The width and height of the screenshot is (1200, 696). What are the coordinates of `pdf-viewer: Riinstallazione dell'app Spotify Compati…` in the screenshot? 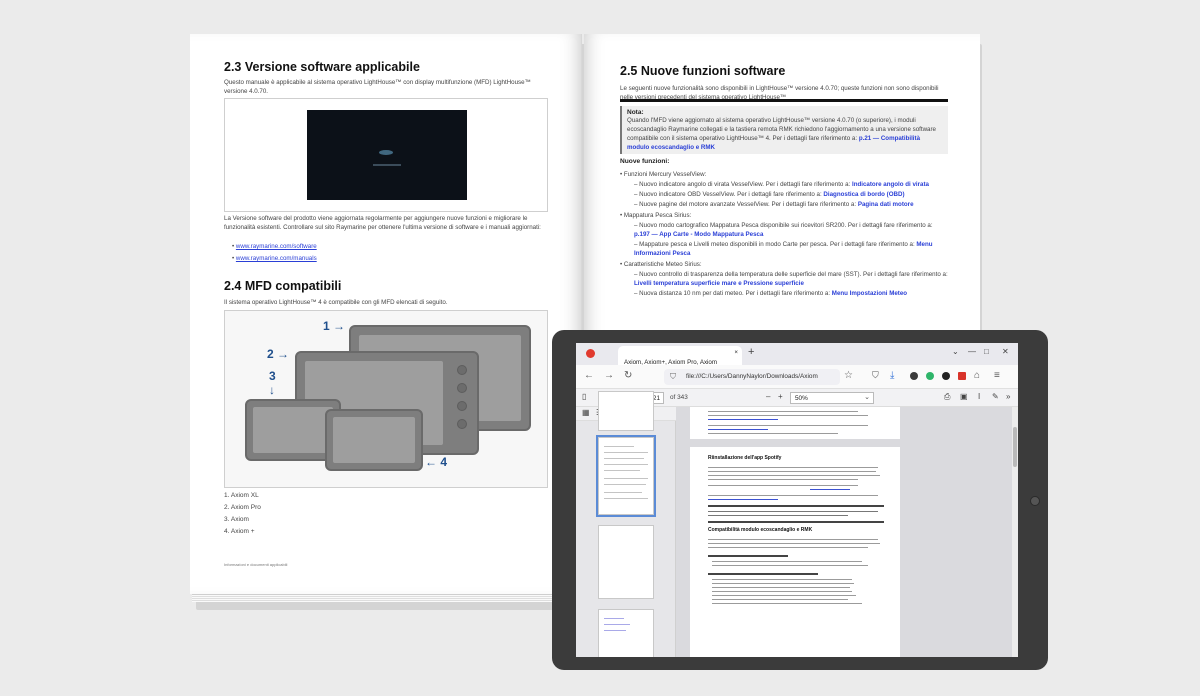 It's located at (847, 532).